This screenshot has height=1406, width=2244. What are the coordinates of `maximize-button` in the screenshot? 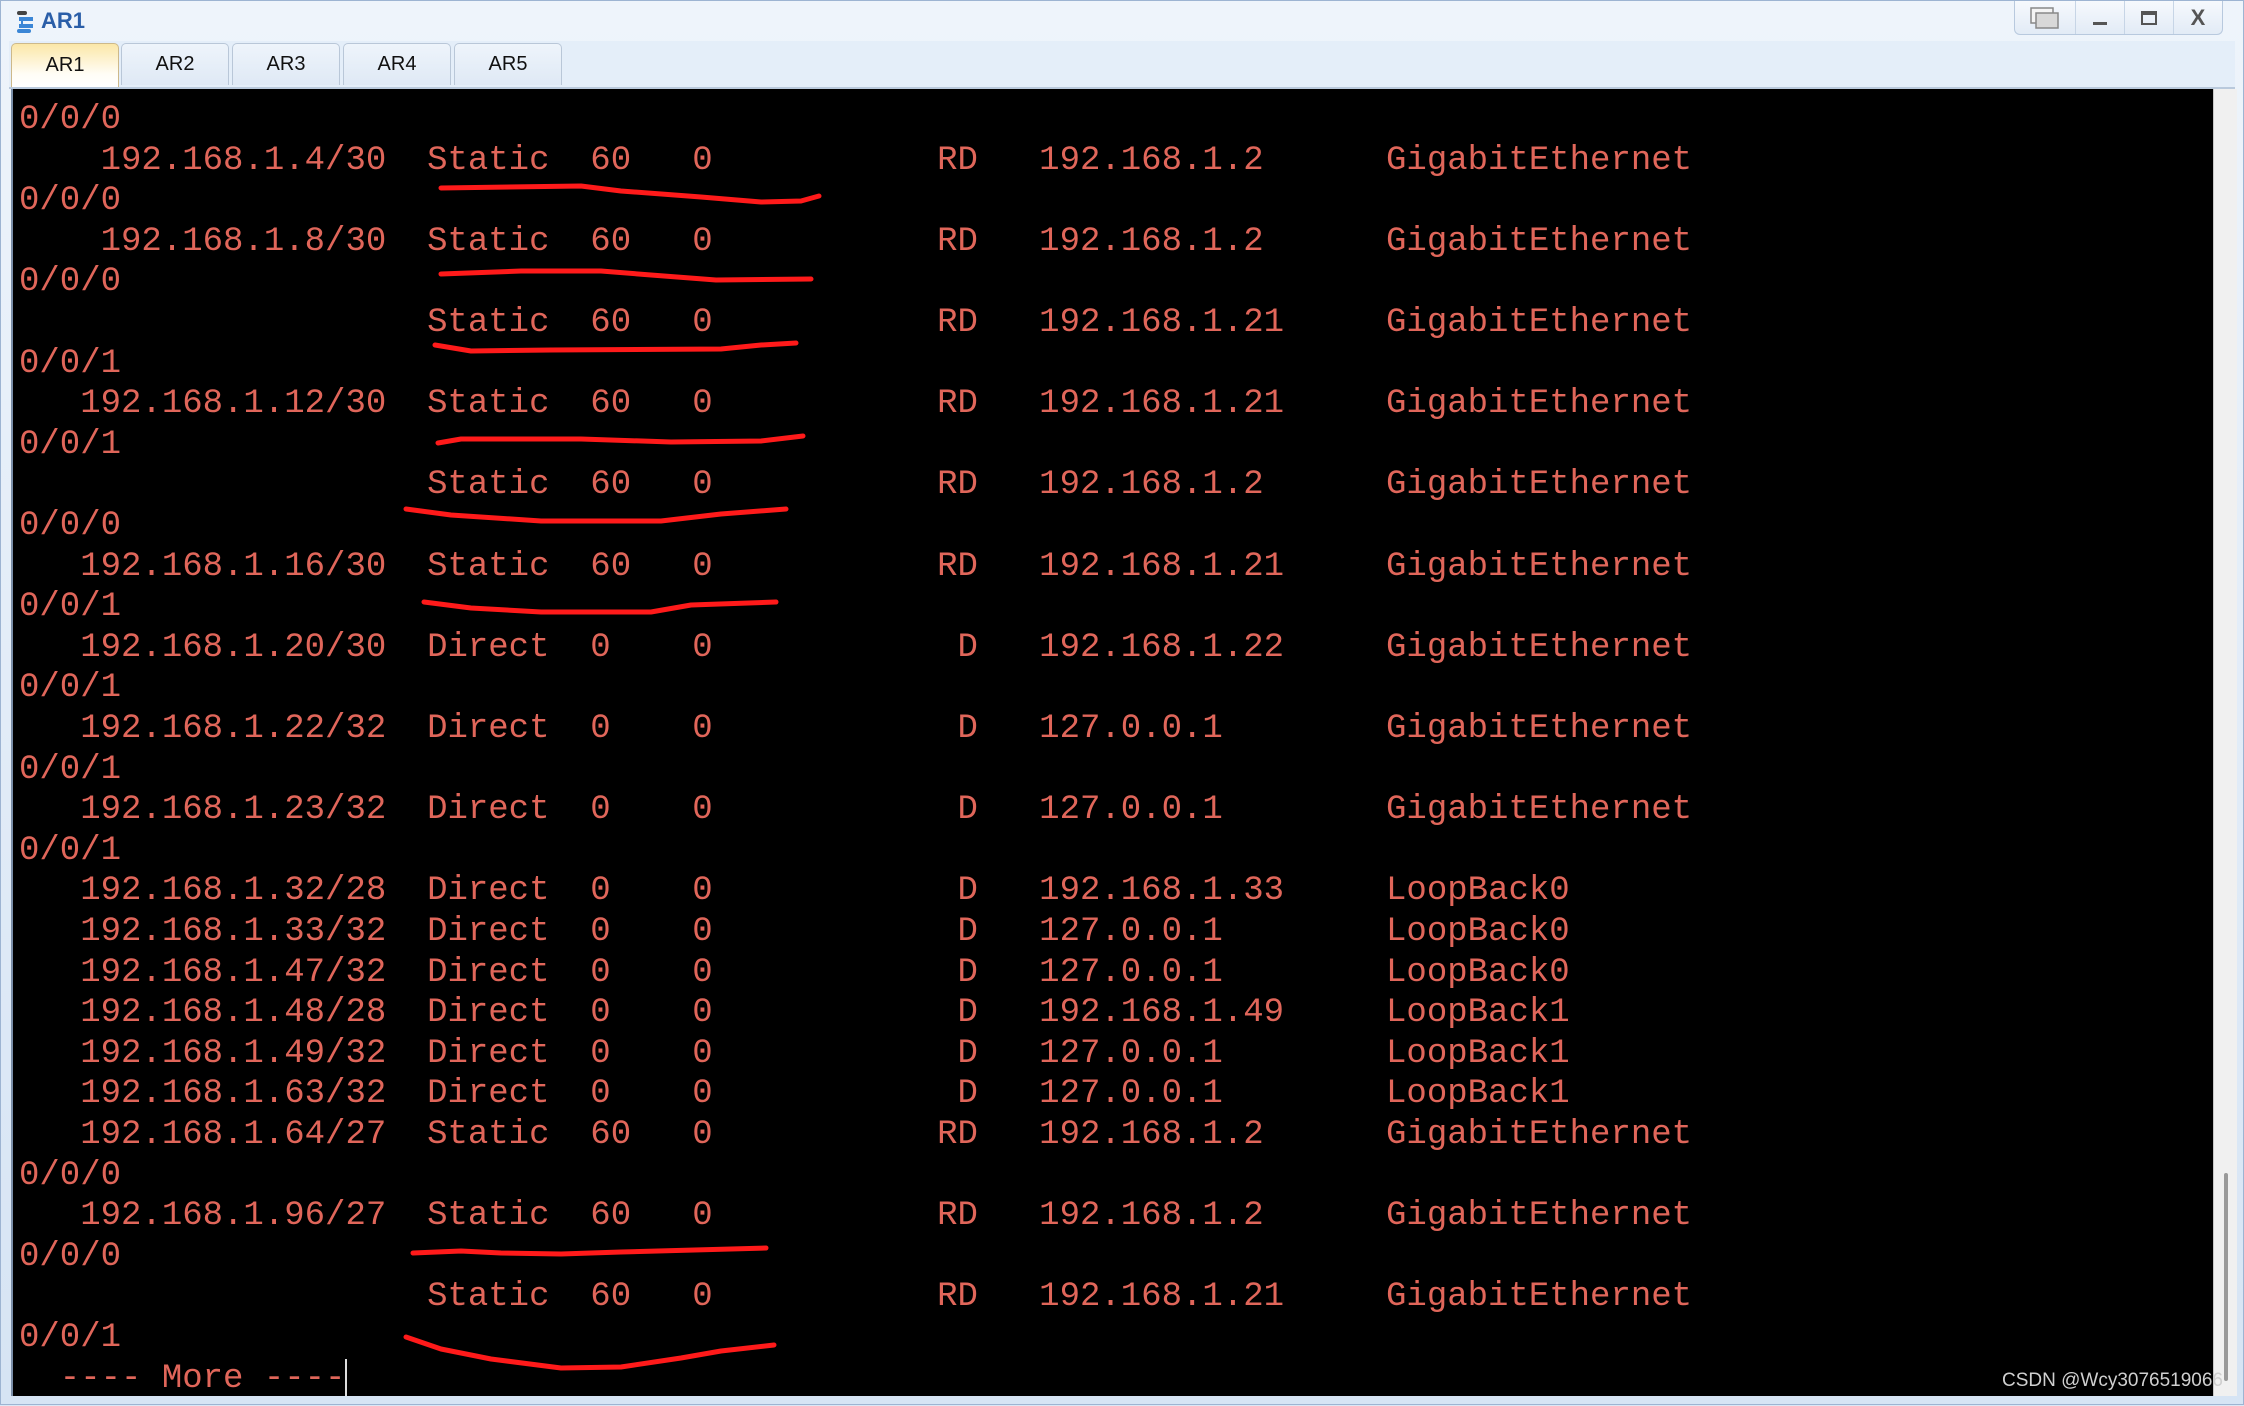 It's located at (2148, 17).